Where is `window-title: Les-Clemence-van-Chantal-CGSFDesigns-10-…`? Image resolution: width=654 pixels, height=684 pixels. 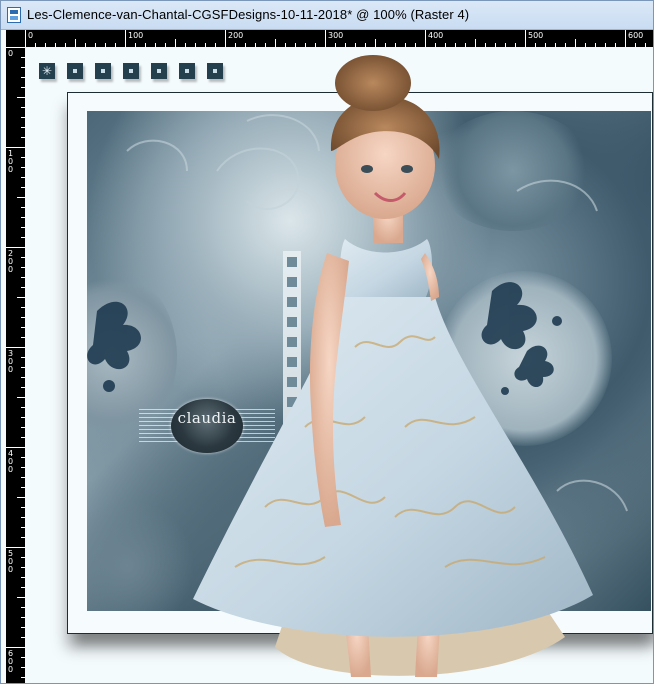 window-title: Les-Clemence-van-Chantal-CGSFDesigns-10-… is located at coordinates (248, 14).